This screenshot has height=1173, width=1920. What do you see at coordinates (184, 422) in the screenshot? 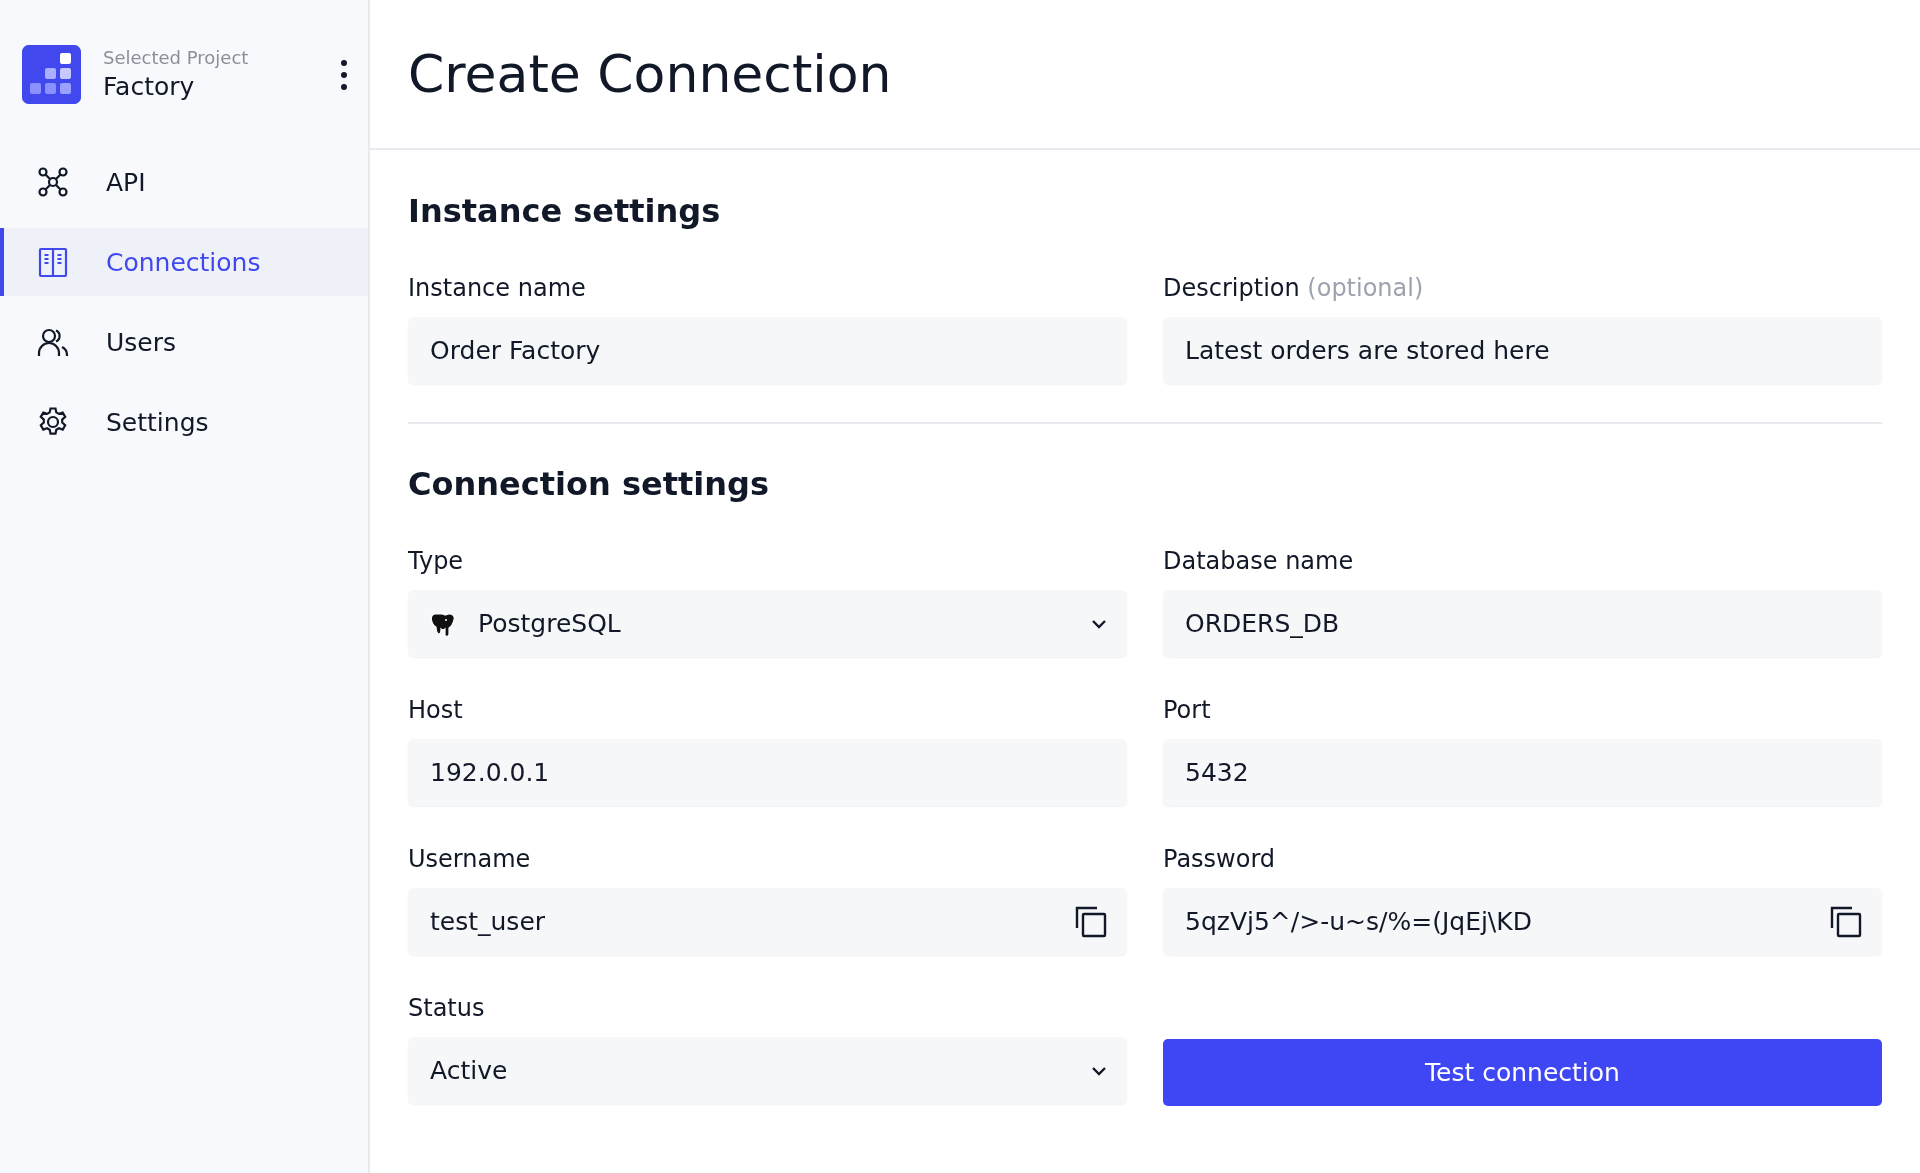
I see `nav-item: Settings` at bounding box center [184, 422].